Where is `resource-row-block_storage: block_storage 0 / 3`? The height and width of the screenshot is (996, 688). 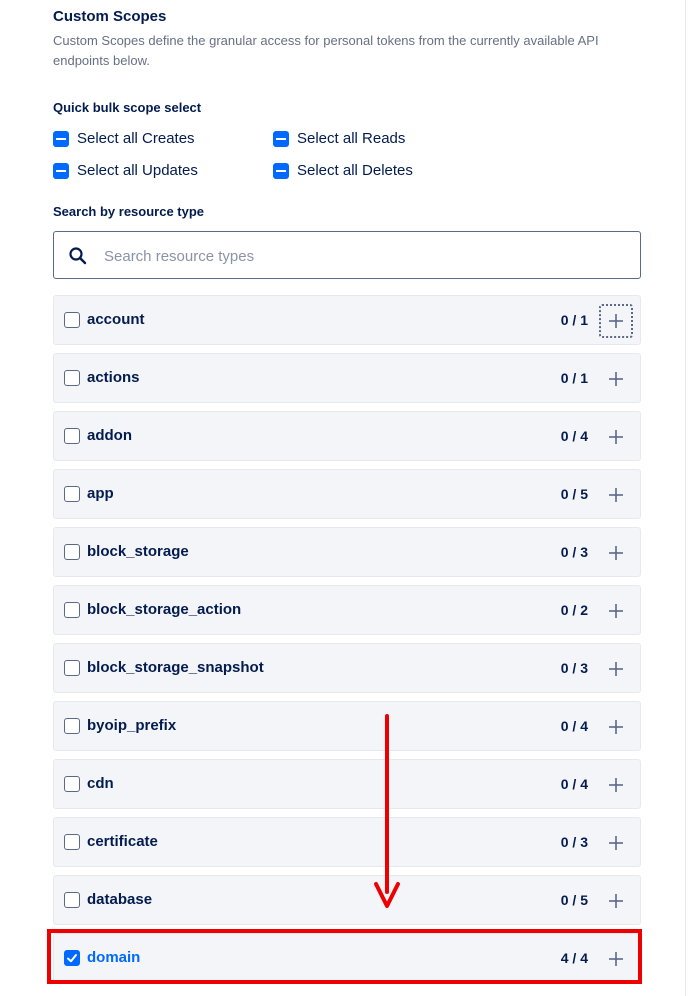
resource-row-block_storage: block_storage 0 / 3 is located at coordinates (347, 552).